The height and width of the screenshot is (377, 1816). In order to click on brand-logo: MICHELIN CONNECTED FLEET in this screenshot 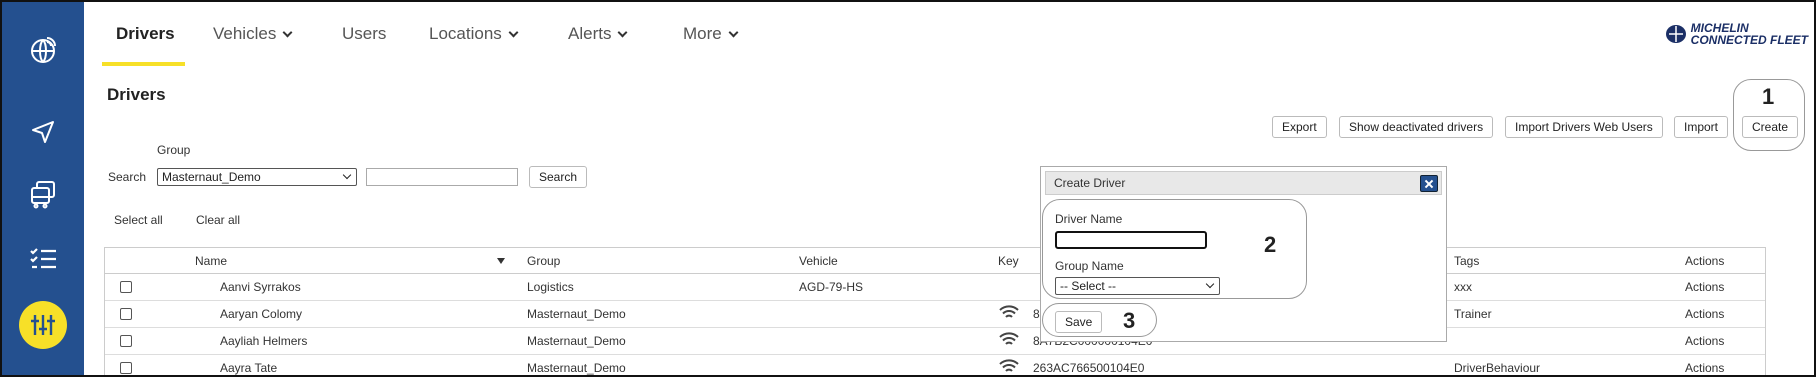, I will do `click(1736, 34)`.